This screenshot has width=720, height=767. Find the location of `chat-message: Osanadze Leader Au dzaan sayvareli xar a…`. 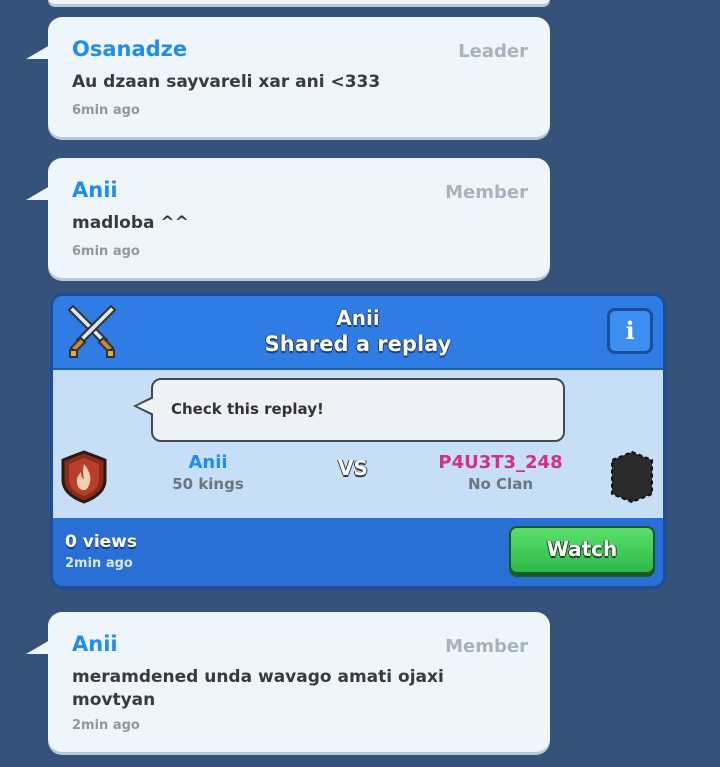

chat-message: Osanadze Leader Au dzaan sayvareli xar a… is located at coordinates (288, 77).